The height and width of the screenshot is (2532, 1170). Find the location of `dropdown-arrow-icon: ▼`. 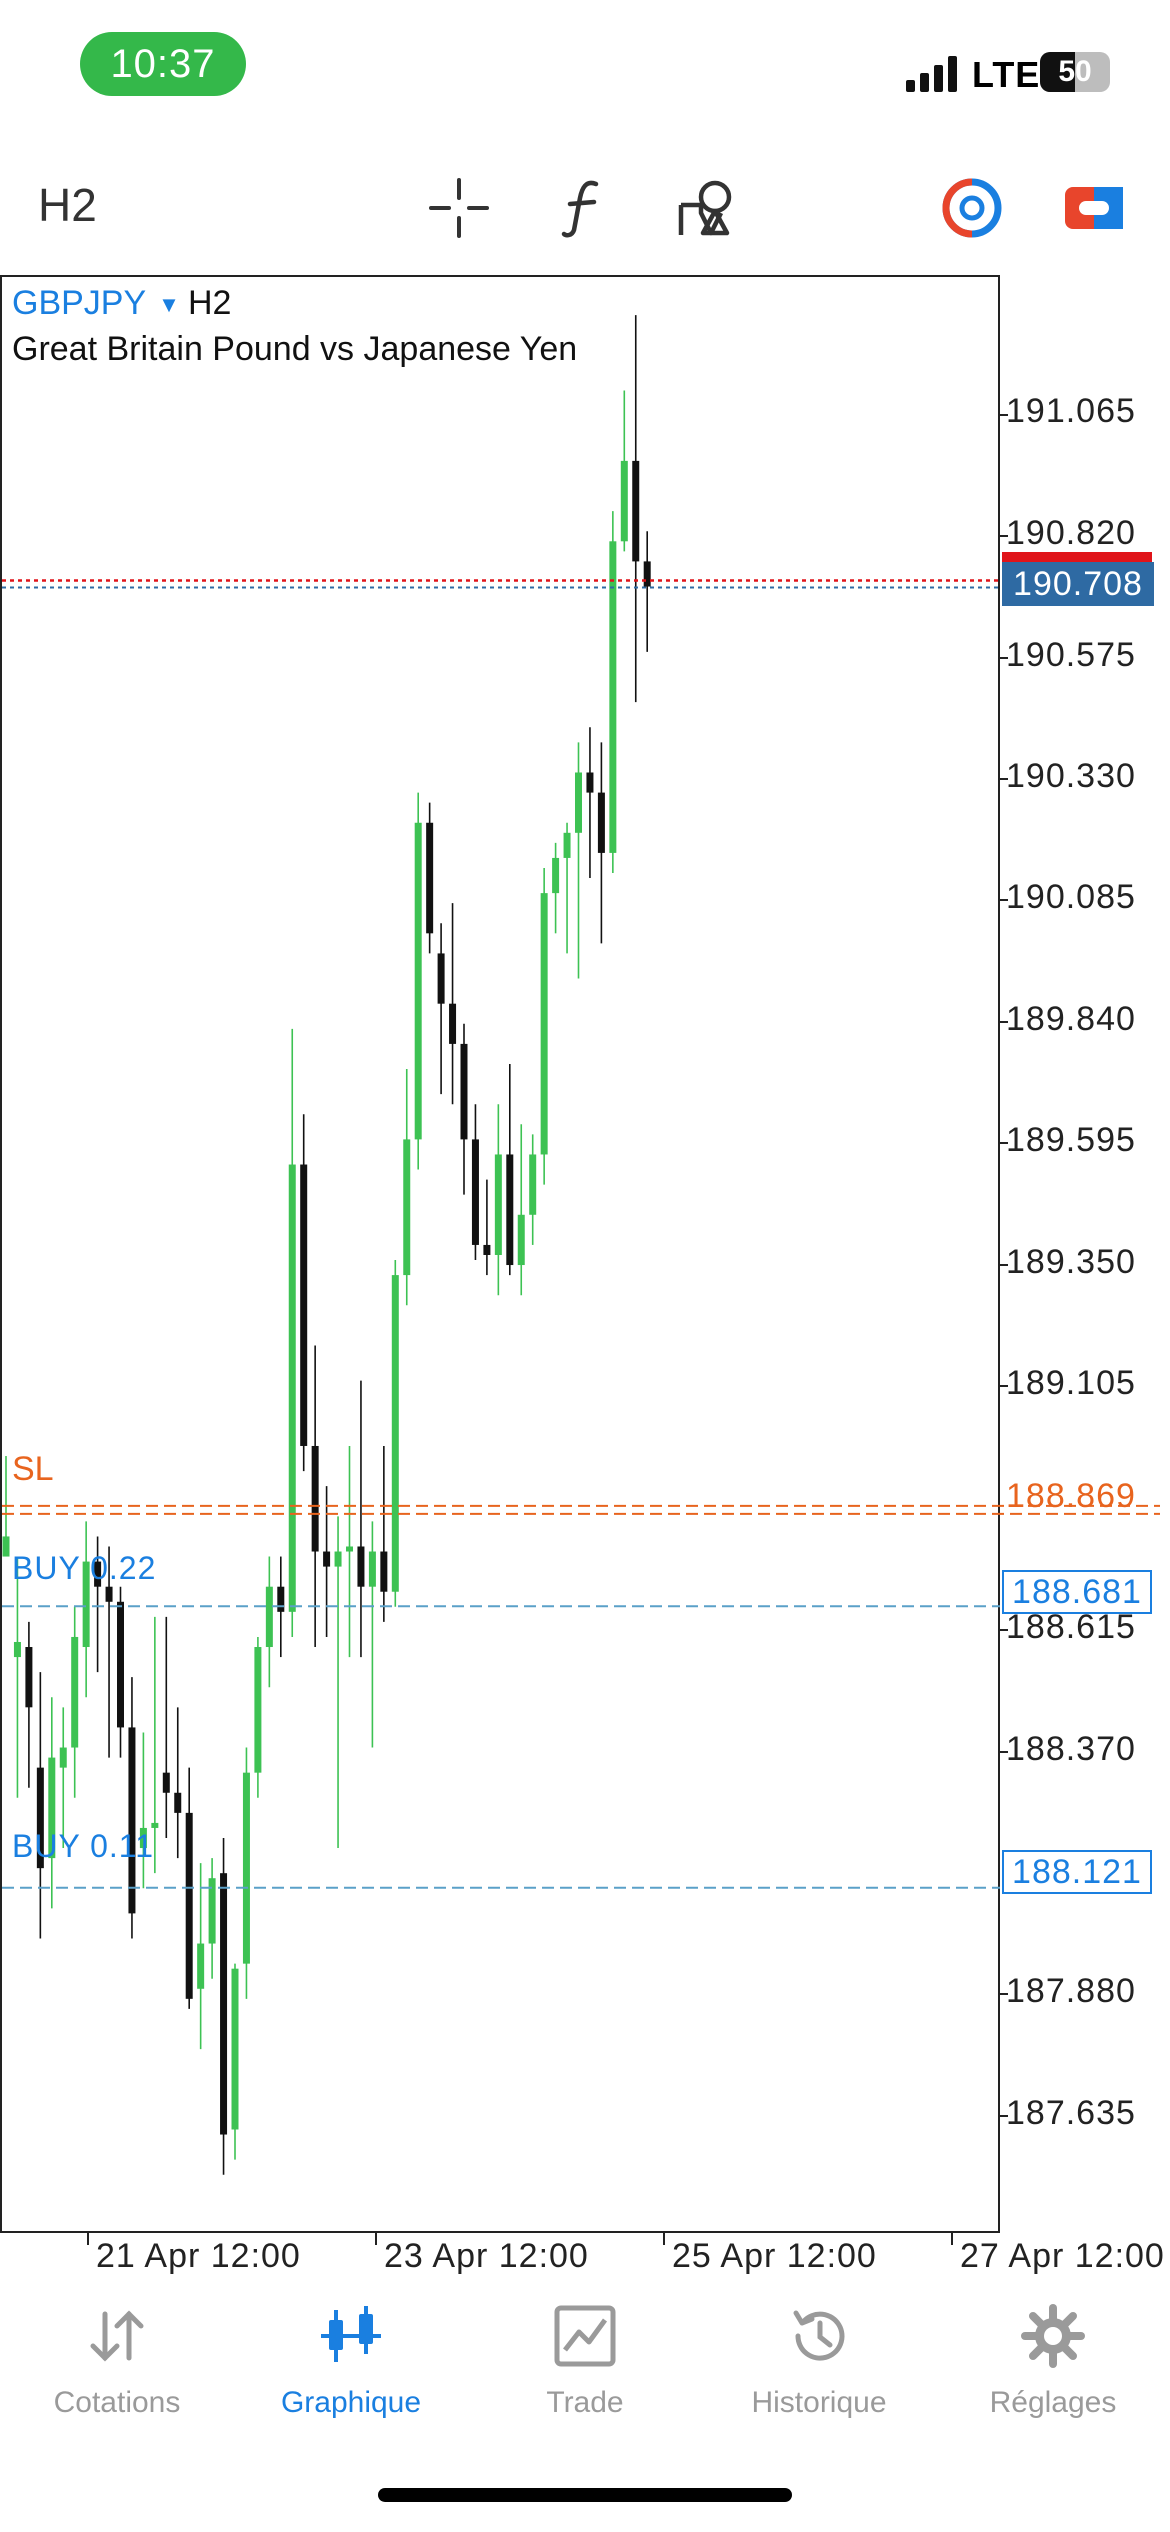

dropdown-arrow-icon: ▼ is located at coordinates (169, 305).